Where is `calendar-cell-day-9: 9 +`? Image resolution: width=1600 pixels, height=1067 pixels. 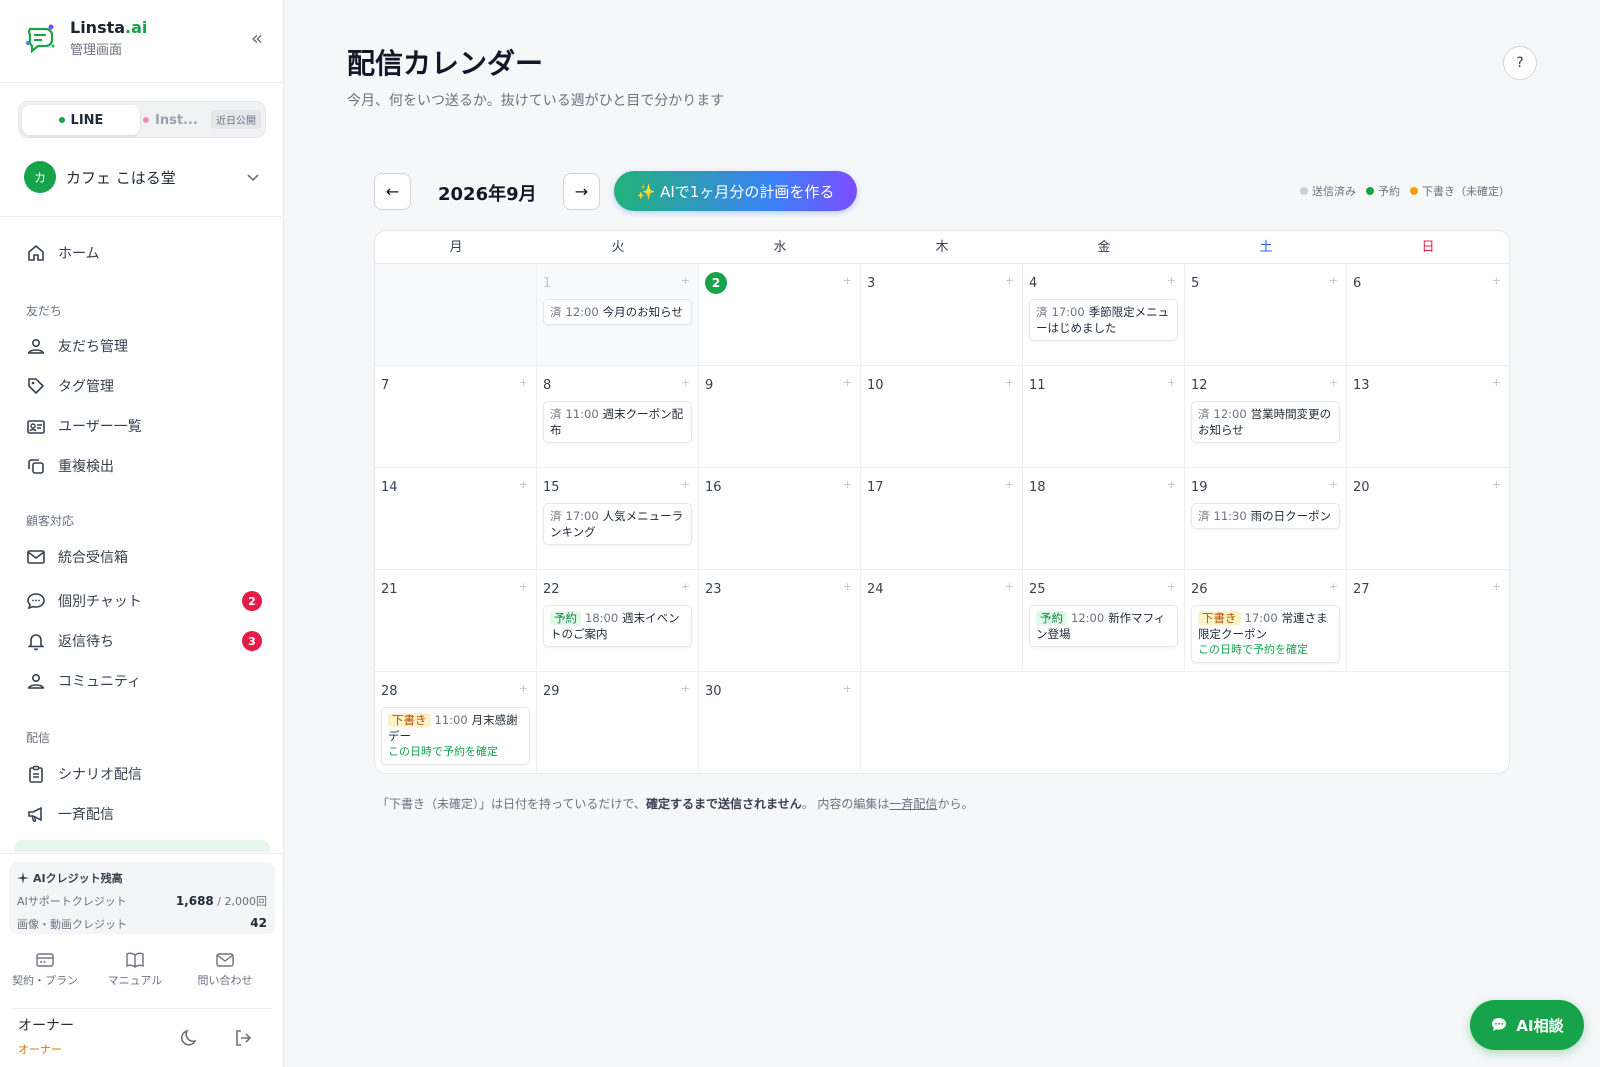
calendar-cell-day-9: 9 + is located at coordinates (780, 417).